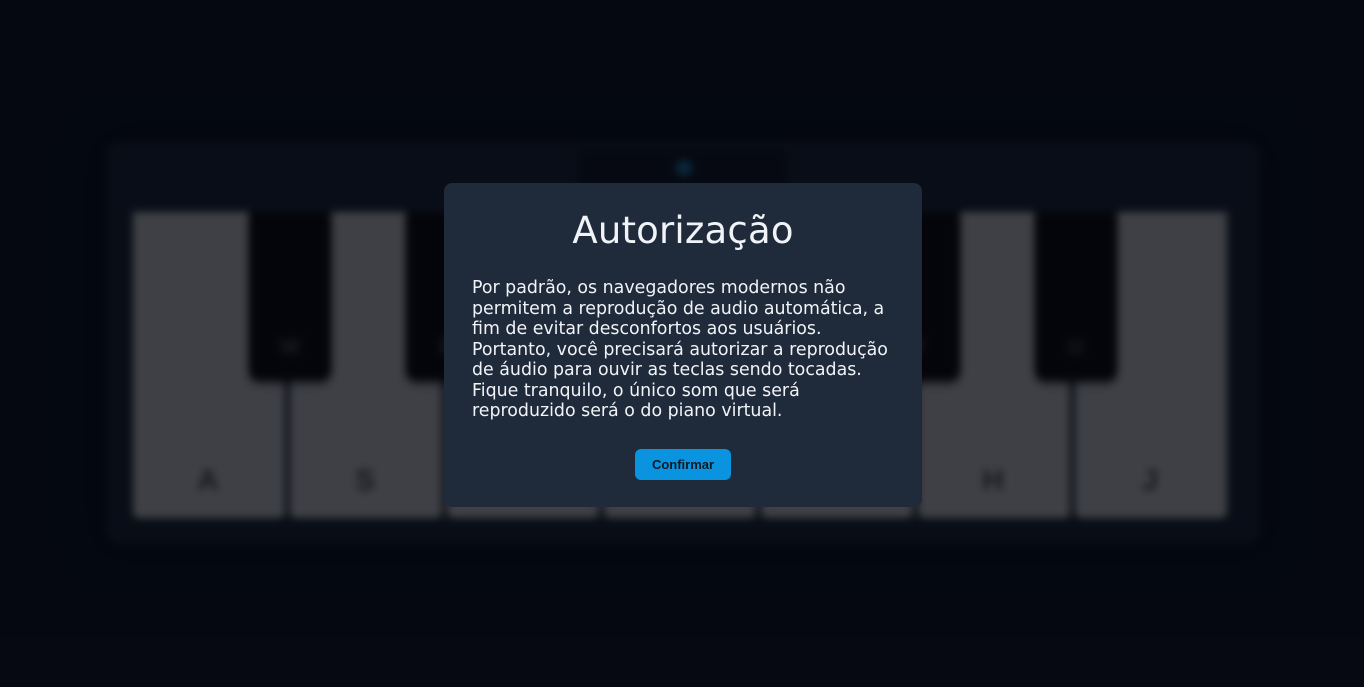  What do you see at coordinates (683, 230) in the screenshot?
I see `dialog-title: Autorização` at bounding box center [683, 230].